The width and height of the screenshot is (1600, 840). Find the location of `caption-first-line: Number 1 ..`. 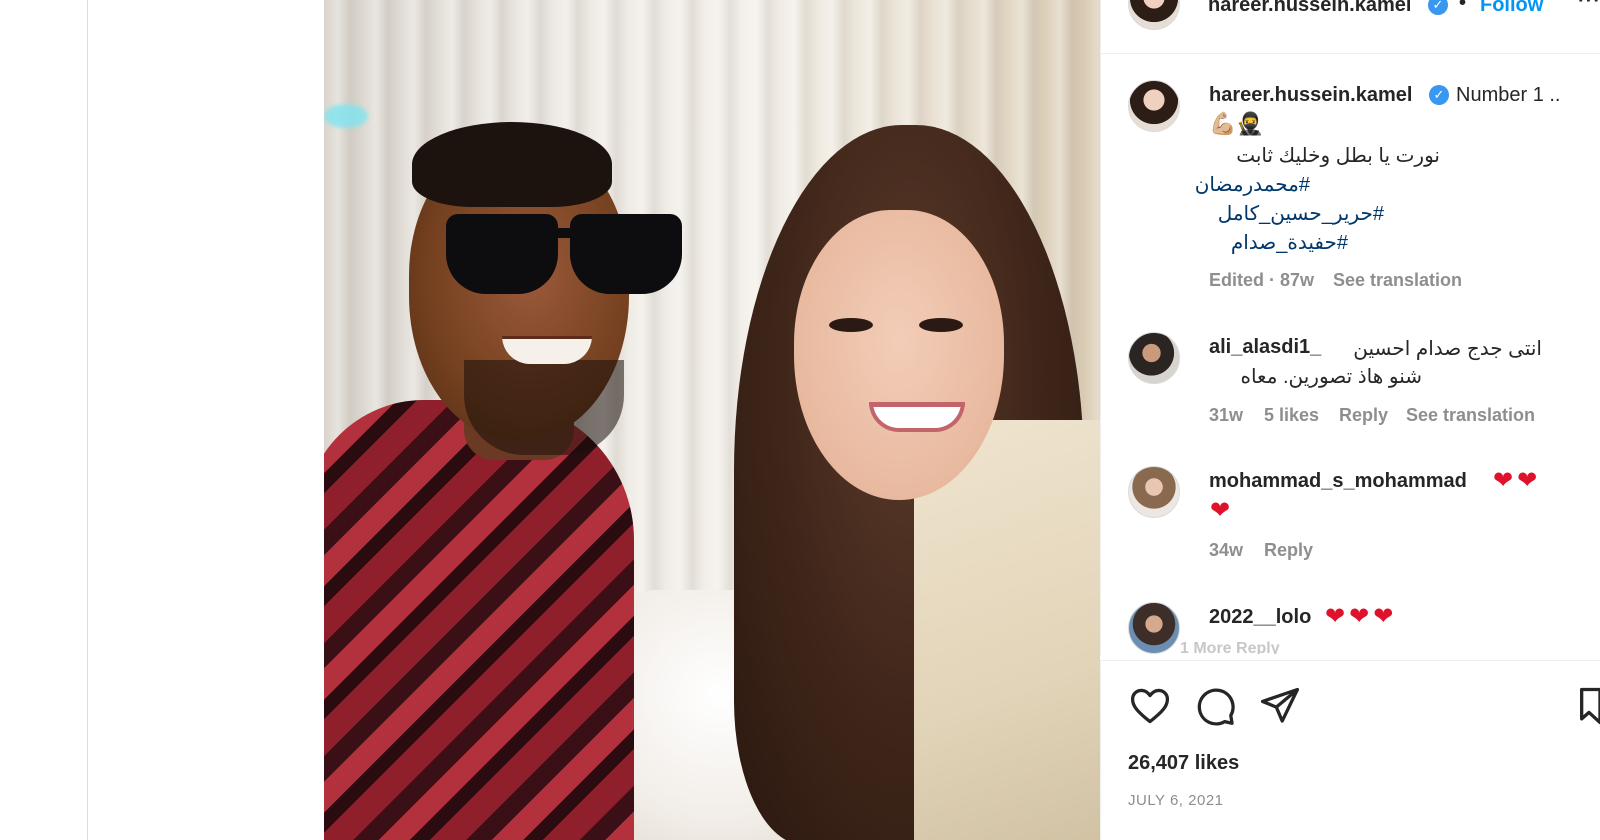

caption-first-line: Number 1 .. is located at coordinates (1508, 95).